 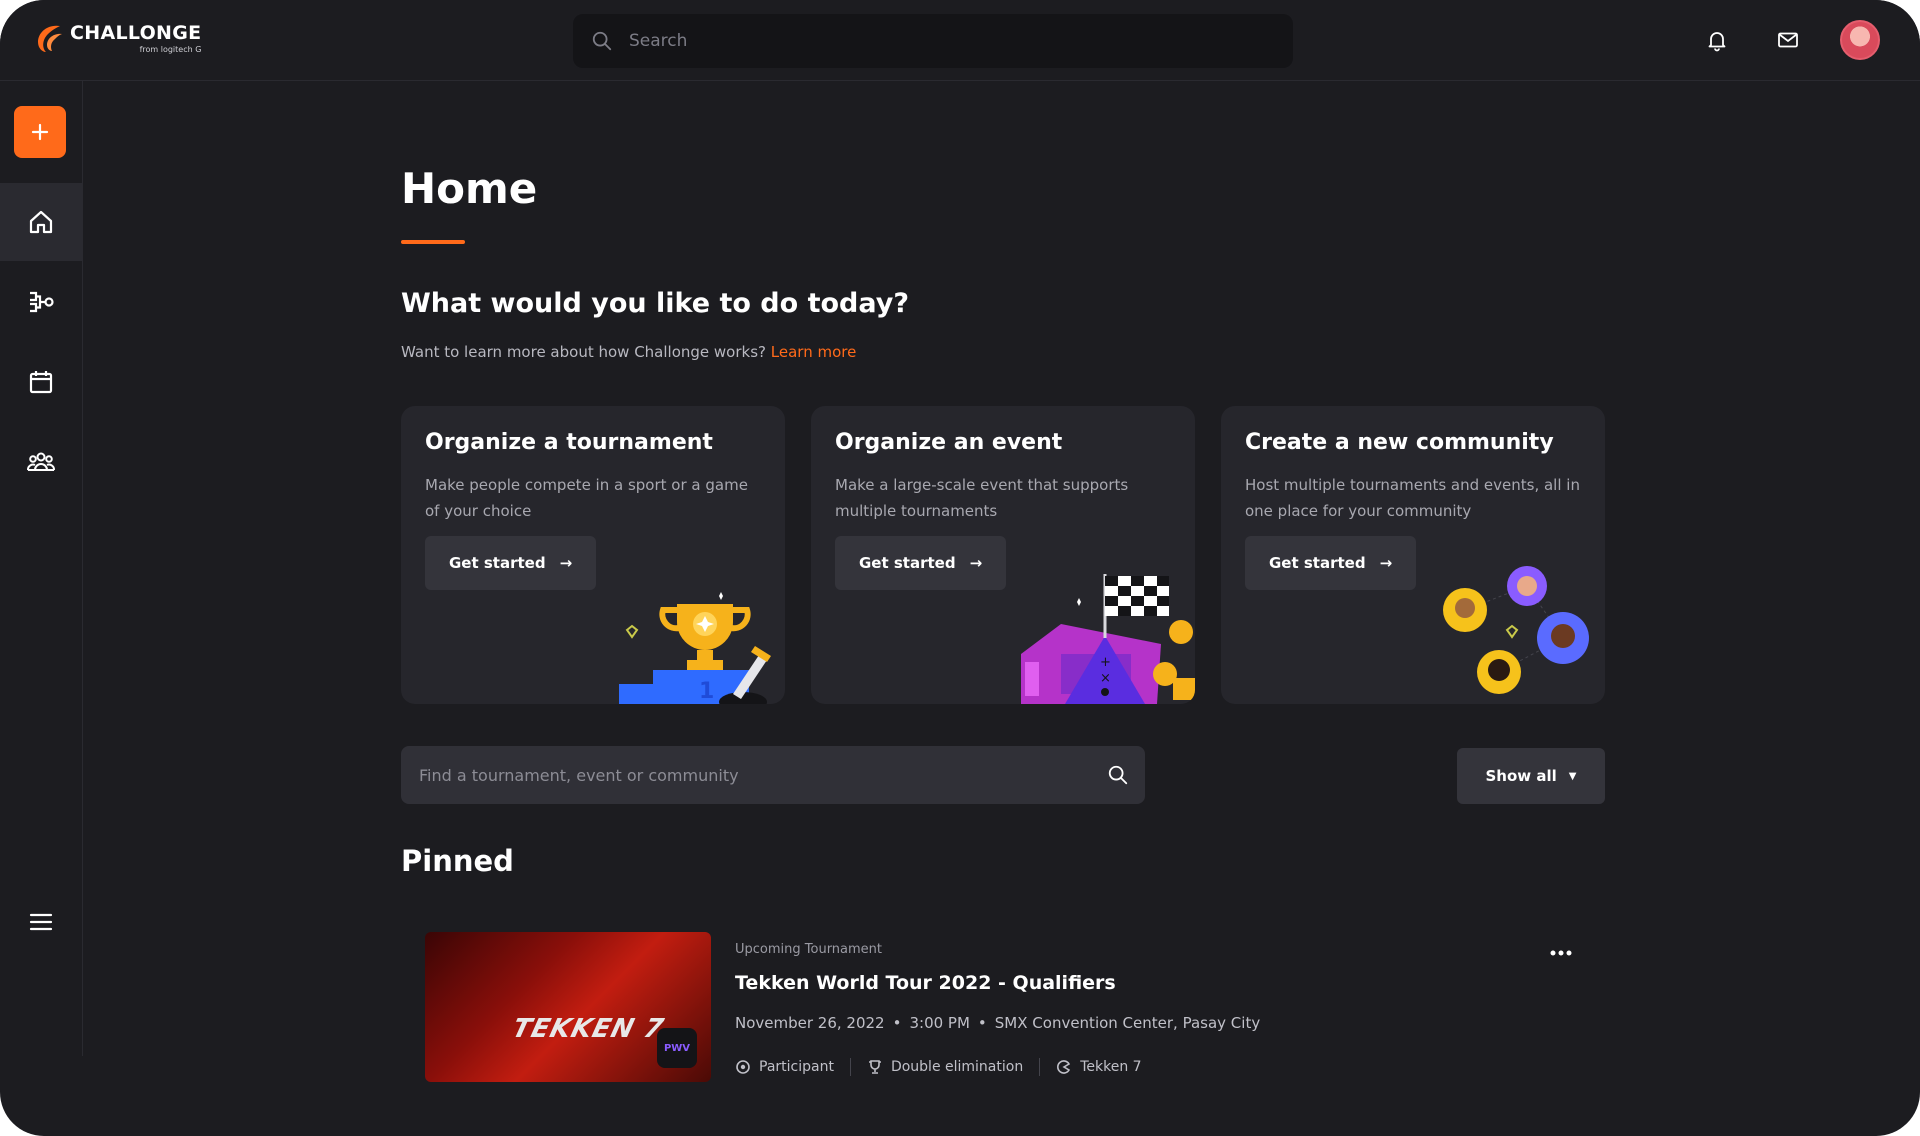 I want to click on trophy-icon, so click(x=874, y=1067).